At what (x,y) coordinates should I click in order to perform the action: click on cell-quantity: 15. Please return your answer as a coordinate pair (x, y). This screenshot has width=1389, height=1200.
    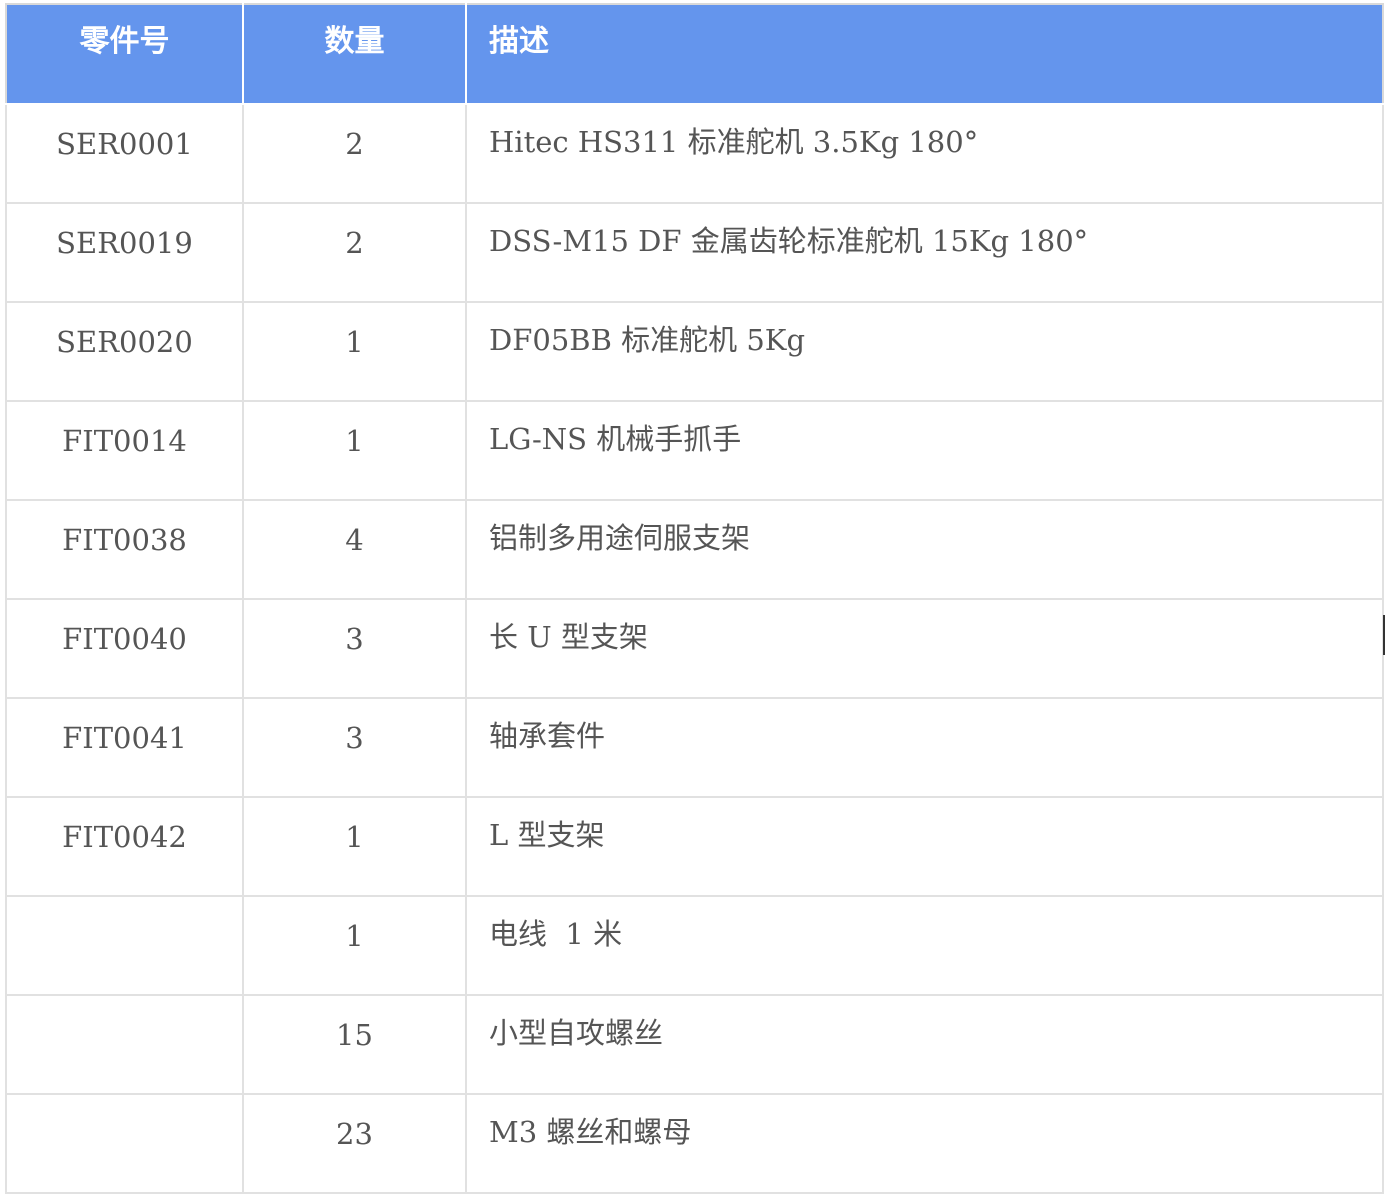
    Looking at the image, I should click on (354, 1044).